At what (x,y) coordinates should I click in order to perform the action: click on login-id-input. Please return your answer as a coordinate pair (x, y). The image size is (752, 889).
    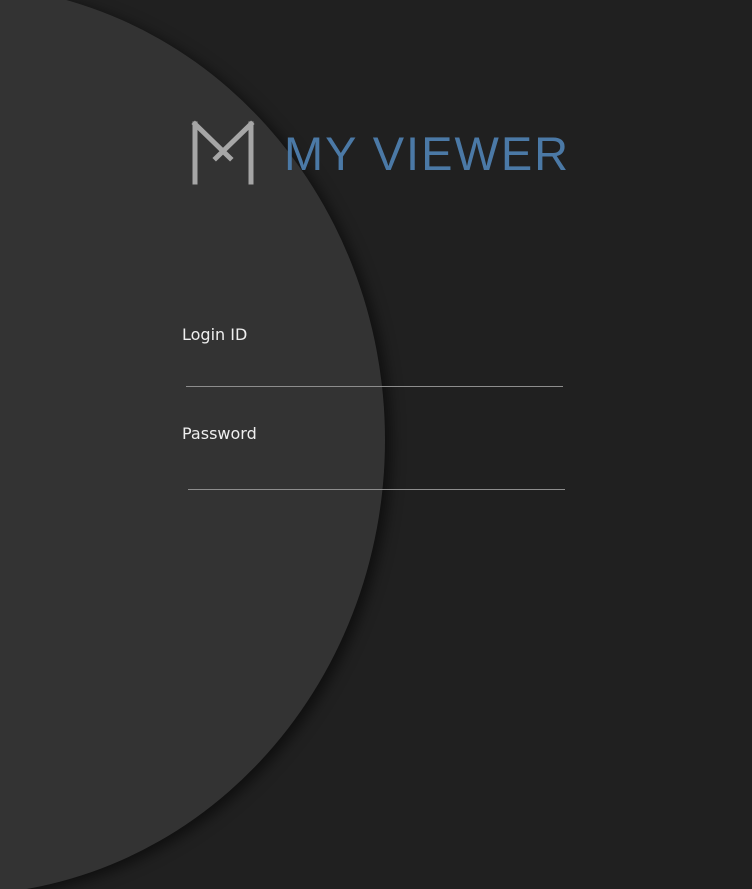
    Looking at the image, I should click on (374, 372).